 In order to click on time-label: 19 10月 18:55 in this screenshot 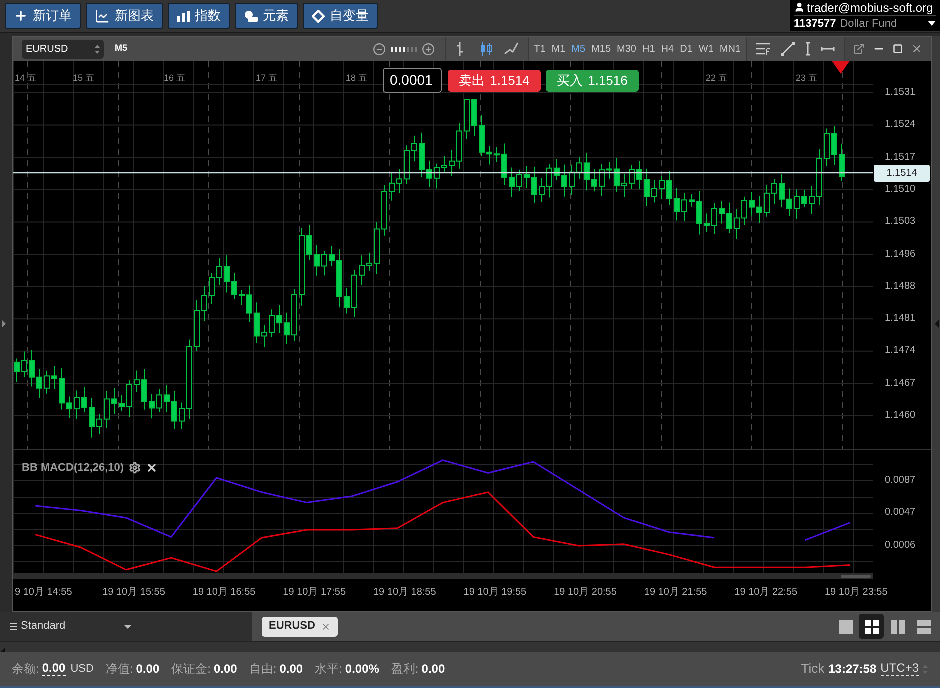, I will do `click(404, 593)`.